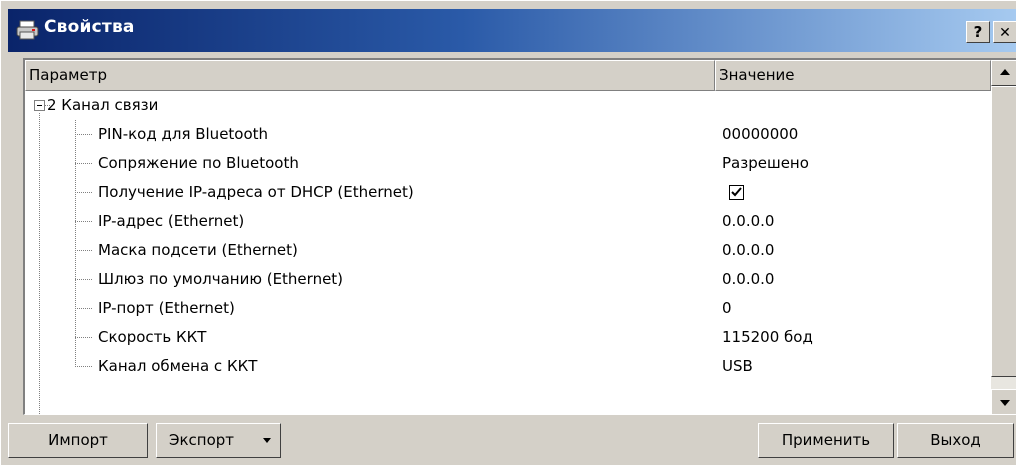 Image resolution: width=1016 pixels, height=465 pixels. I want to click on printer-icon, so click(28, 30).